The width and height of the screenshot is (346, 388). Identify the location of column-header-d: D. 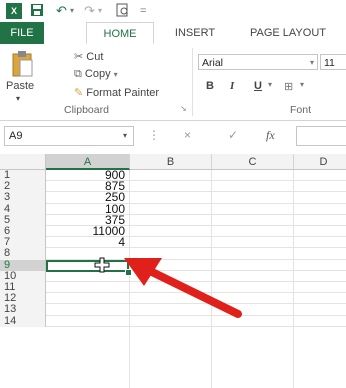
(320, 162).